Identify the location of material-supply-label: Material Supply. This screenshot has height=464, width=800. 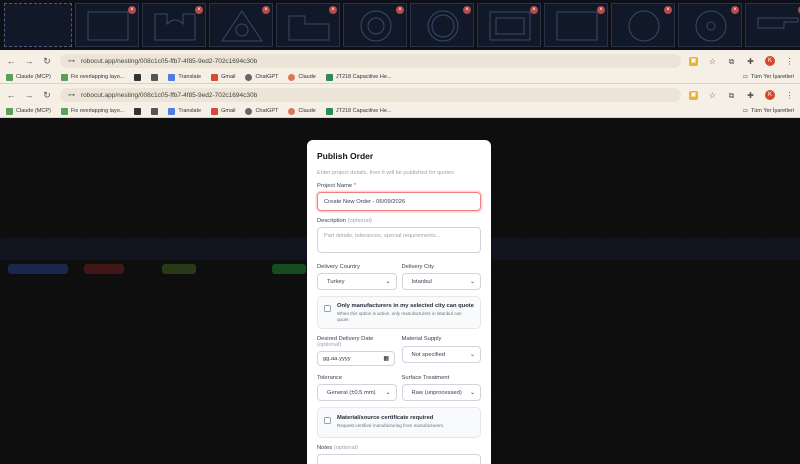
(421, 339).